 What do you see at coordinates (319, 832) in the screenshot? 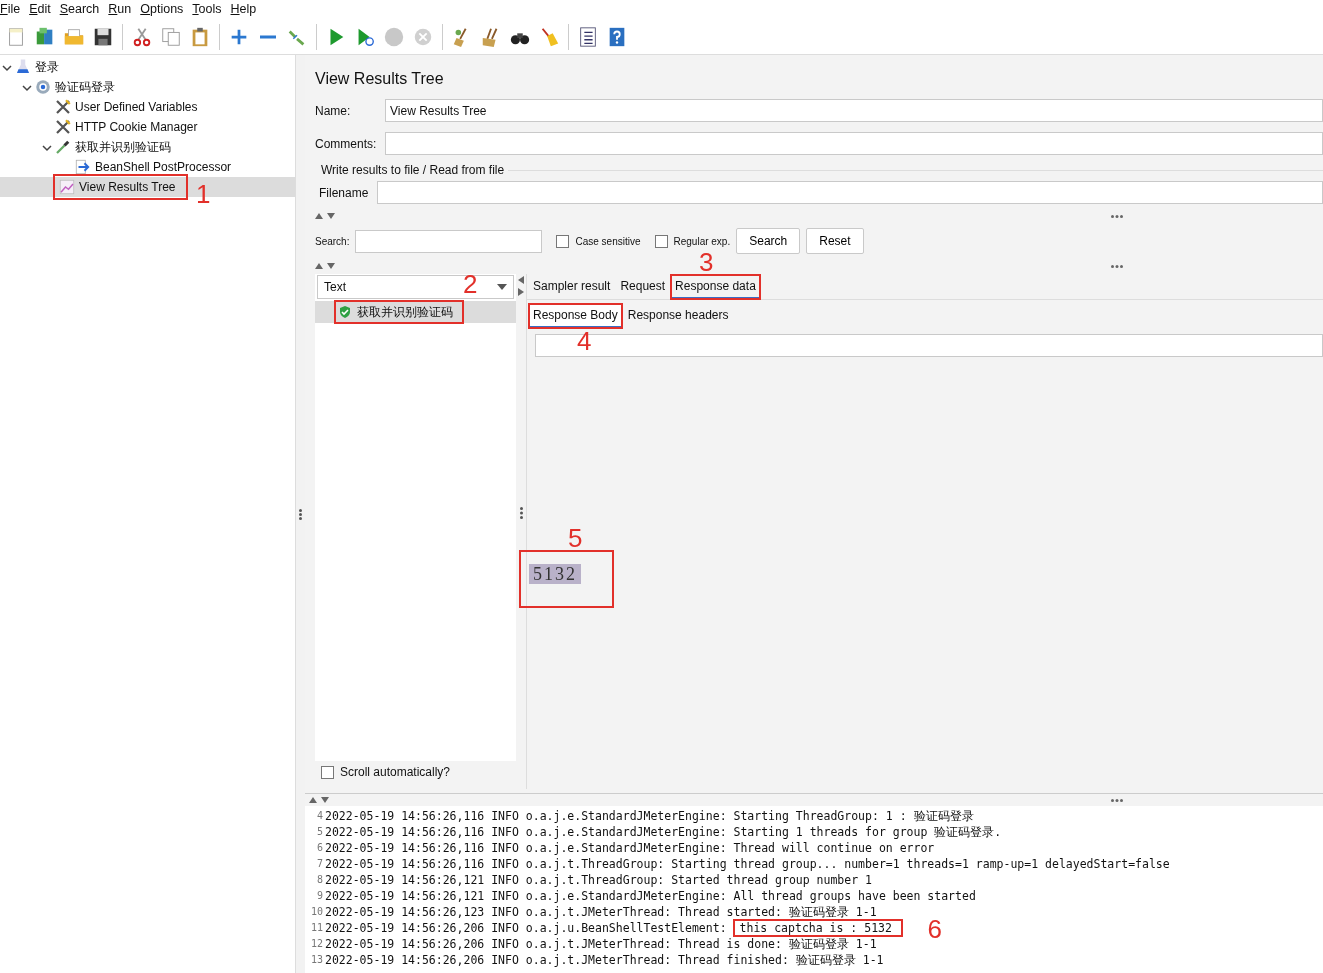
I see `line-number: 5` at bounding box center [319, 832].